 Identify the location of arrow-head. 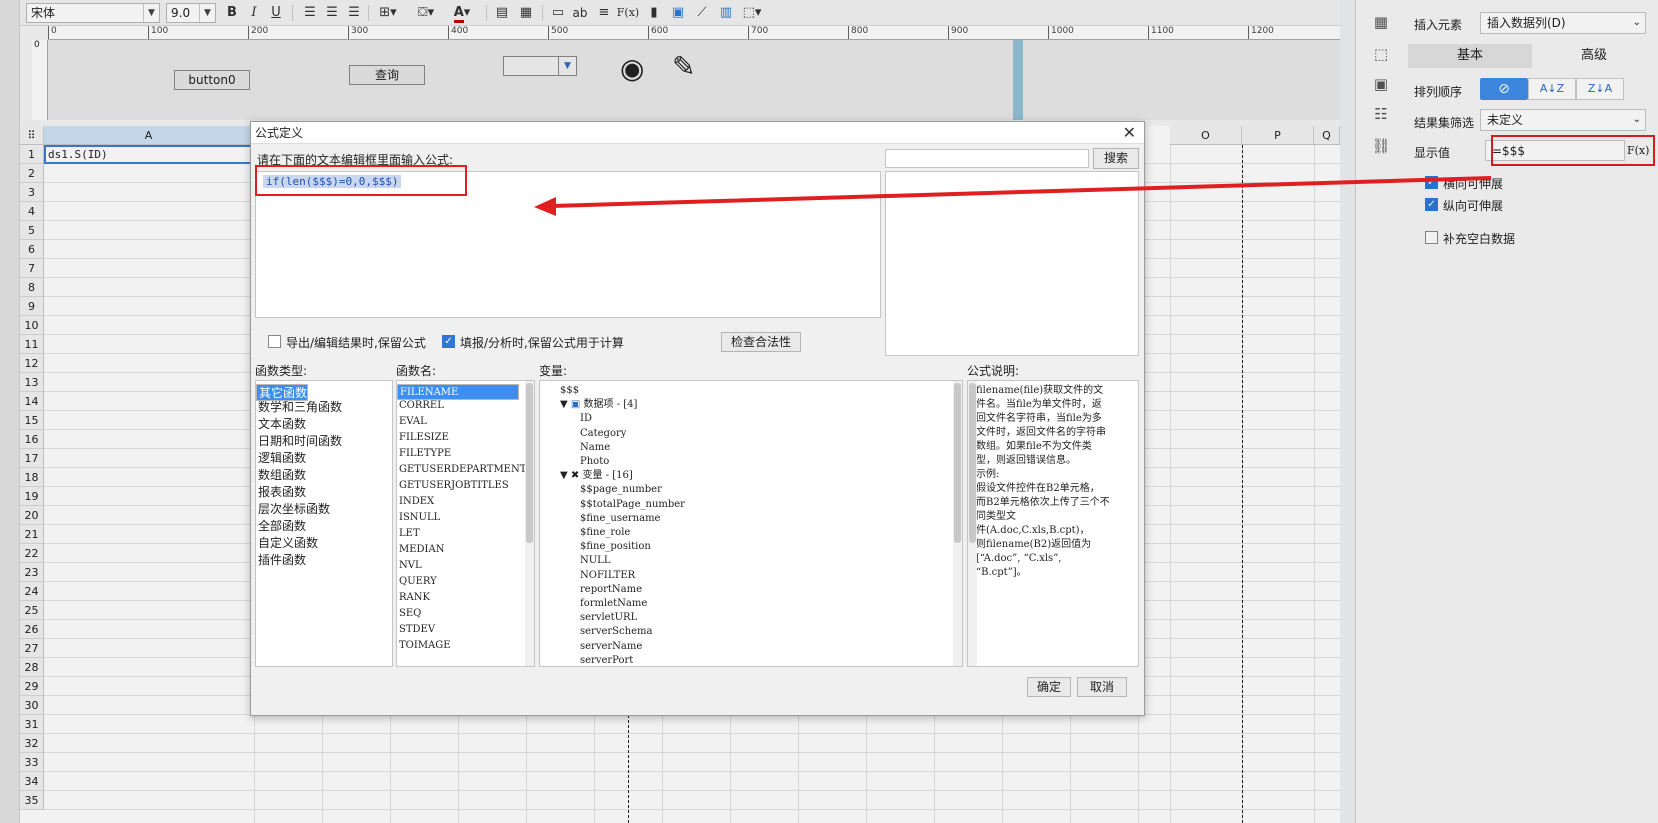
(545, 206).